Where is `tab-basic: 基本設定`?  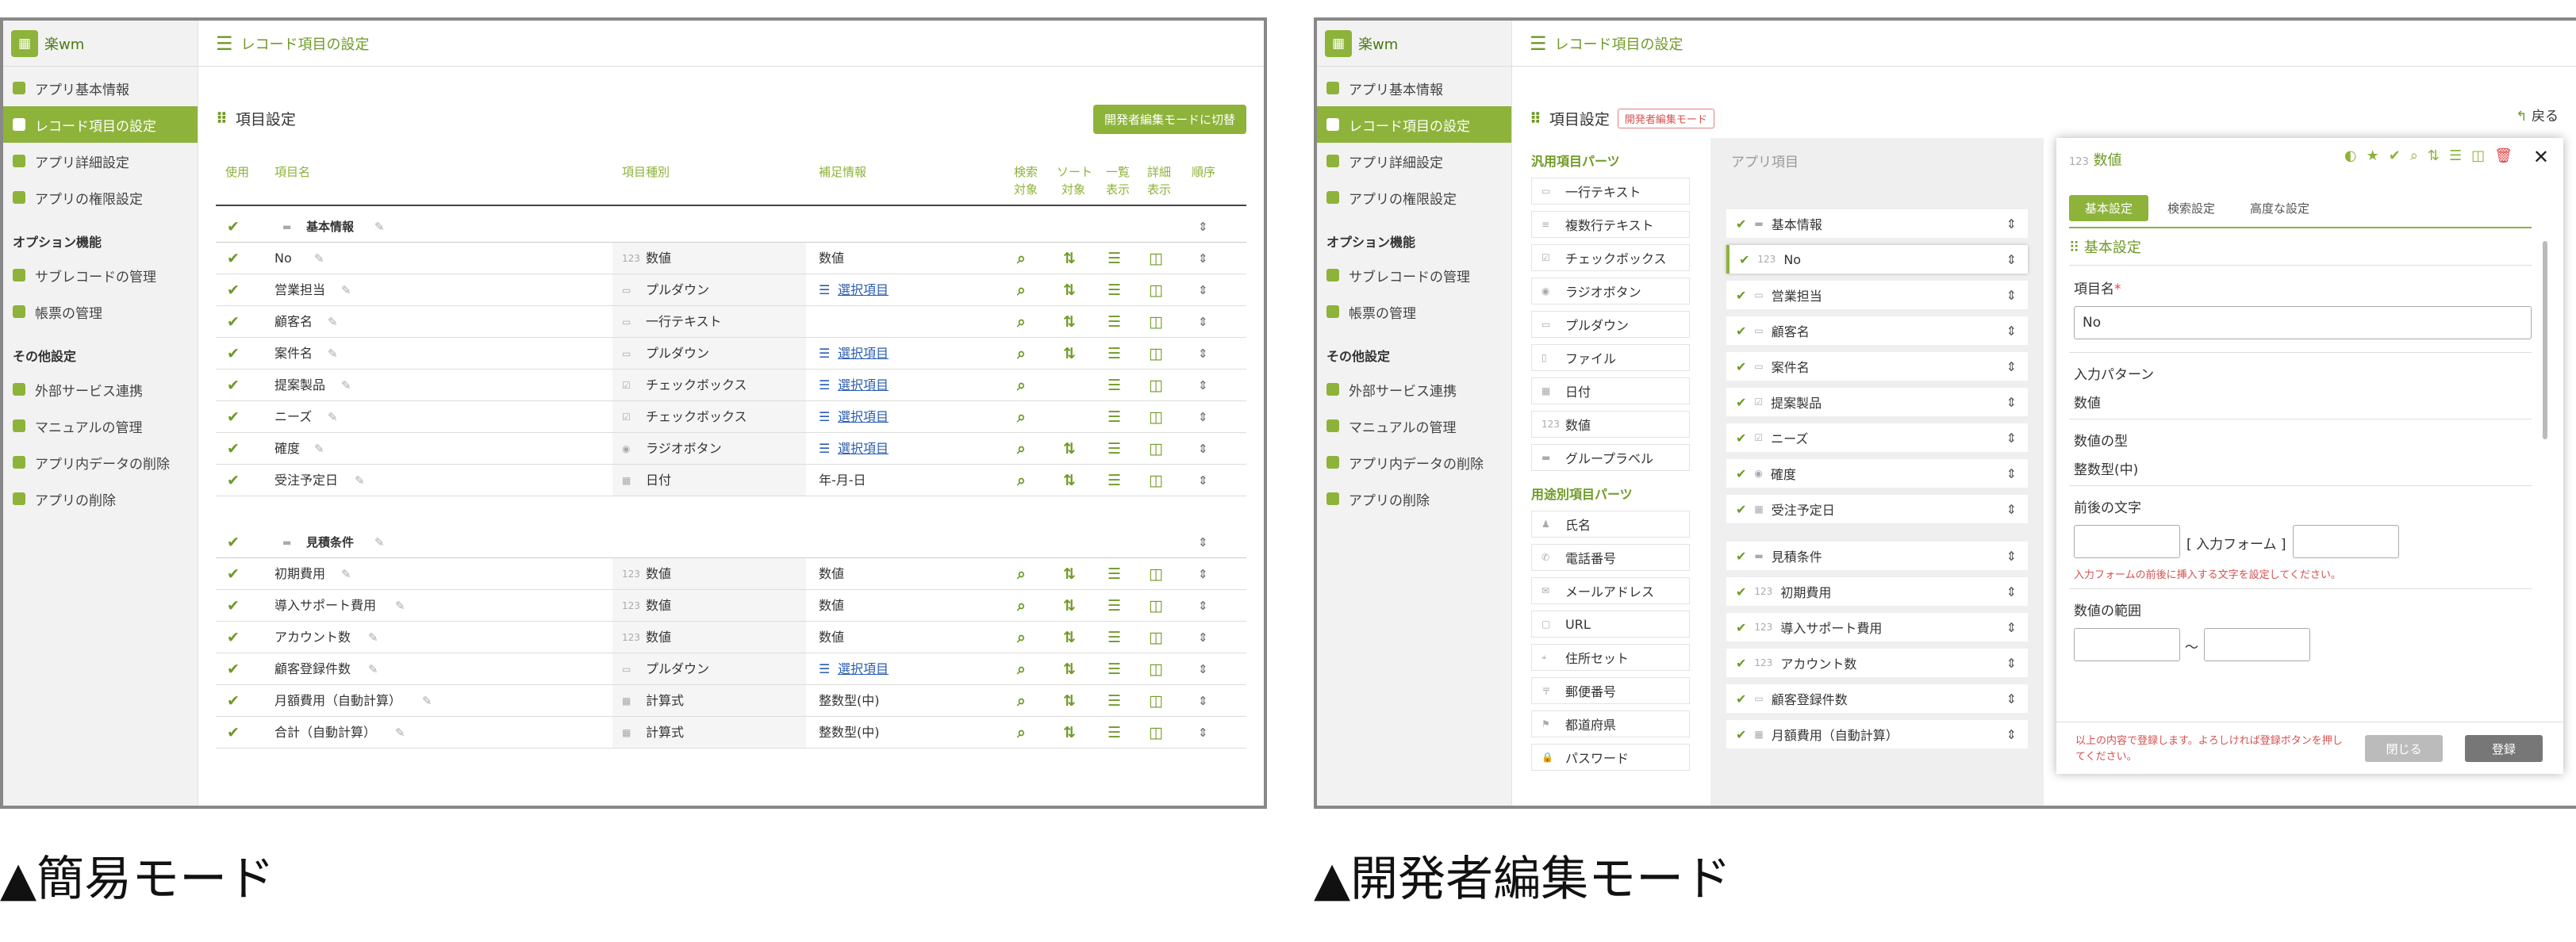 tab-basic: 基本設定 is located at coordinates (2109, 208).